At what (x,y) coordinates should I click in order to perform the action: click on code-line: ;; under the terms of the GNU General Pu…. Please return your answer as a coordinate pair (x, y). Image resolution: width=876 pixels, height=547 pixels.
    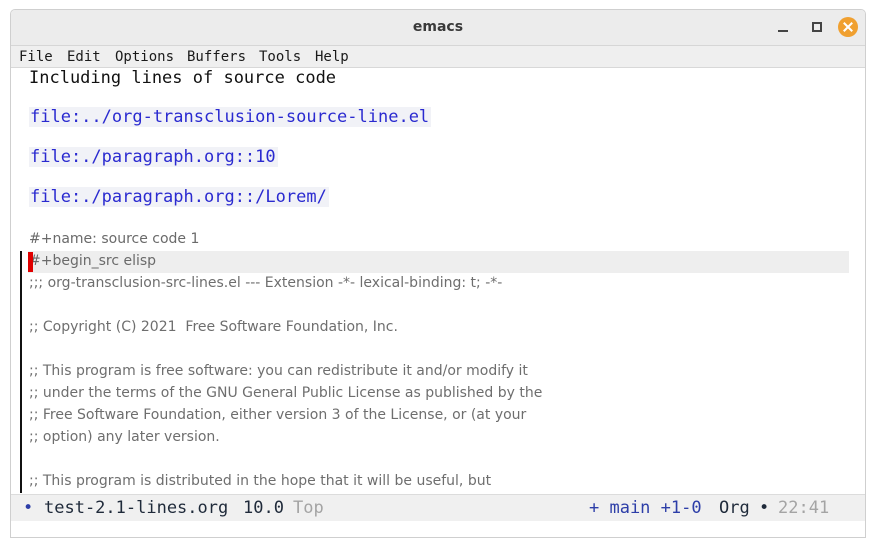
    Looking at the image, I should click on (286, 393).